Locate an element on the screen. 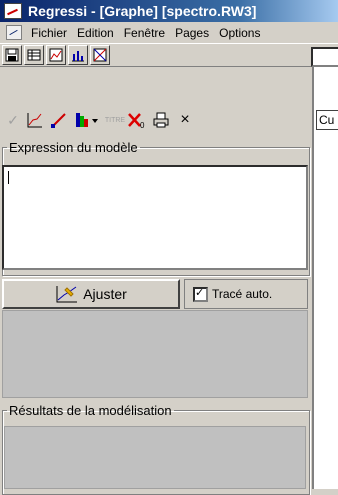 Image resolution: width=338 pixels, height=495 pixels. graph-view-button is located at coordinates (56, 55).